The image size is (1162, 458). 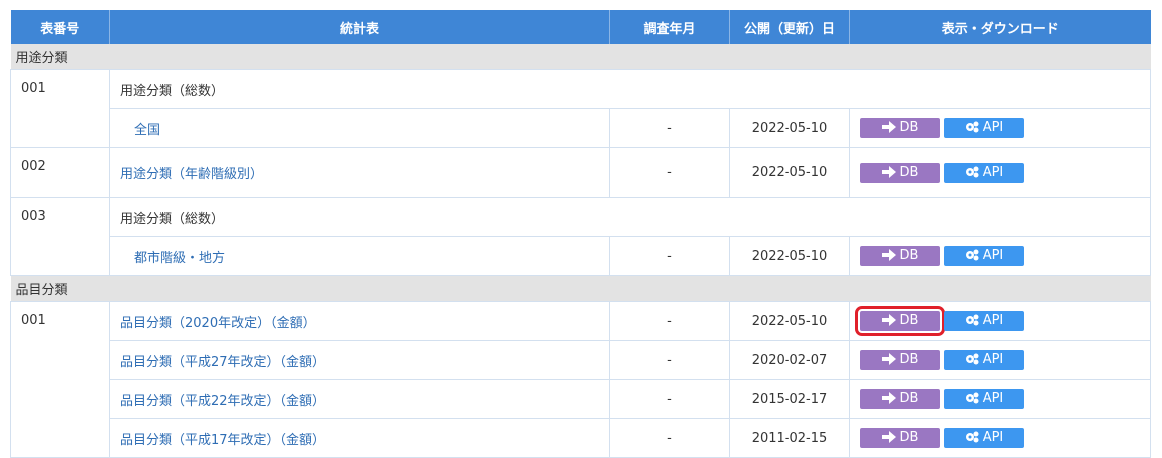 I want to click on table-row: 品目分類（平成17年改定）（金額） - 2011-02-15 DB API, so click(x=581, y=438).